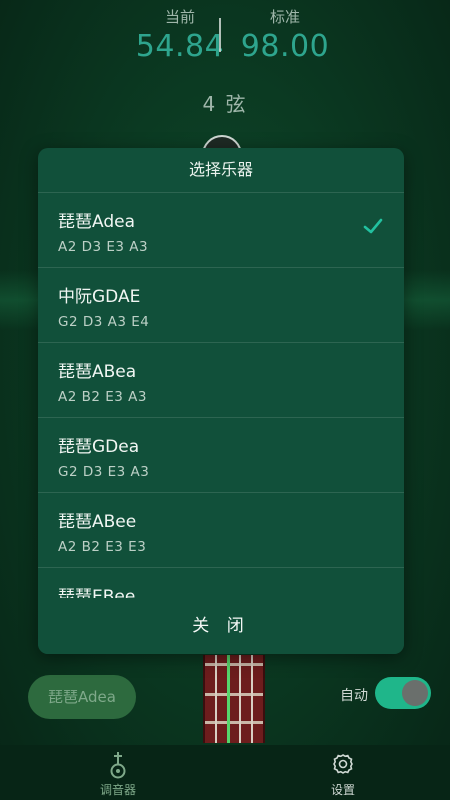 Image resolution: width=450 pixels, height=800 pixels. I want to click on auto-label: 自动, so click(354, 696).